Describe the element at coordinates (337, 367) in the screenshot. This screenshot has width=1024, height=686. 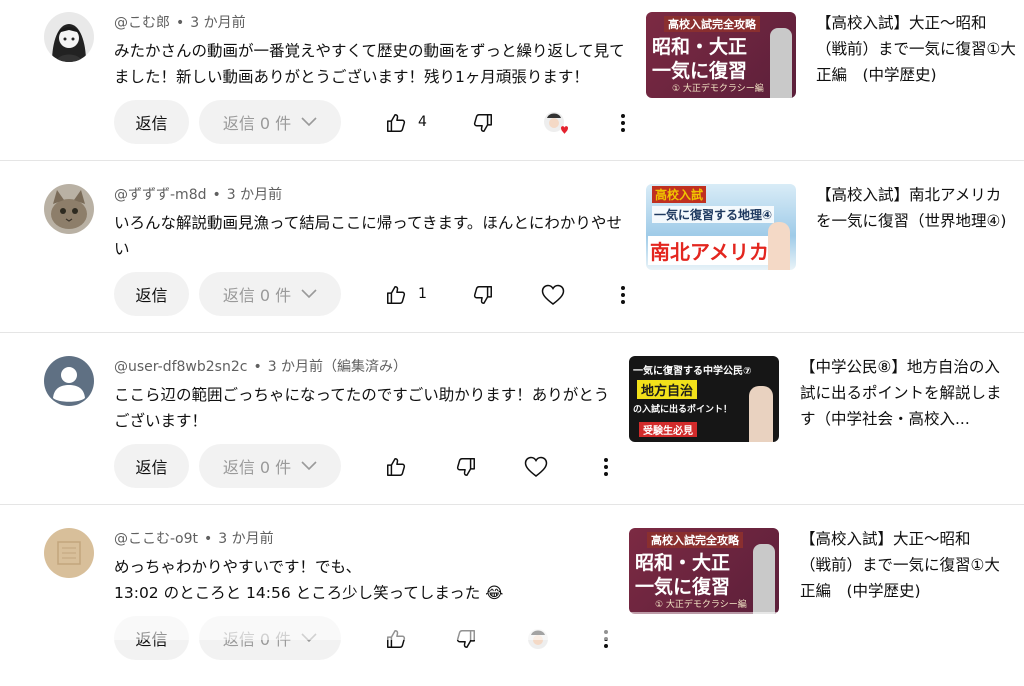
I see `comment-time: 3 か月前（編集済み）` at that location.